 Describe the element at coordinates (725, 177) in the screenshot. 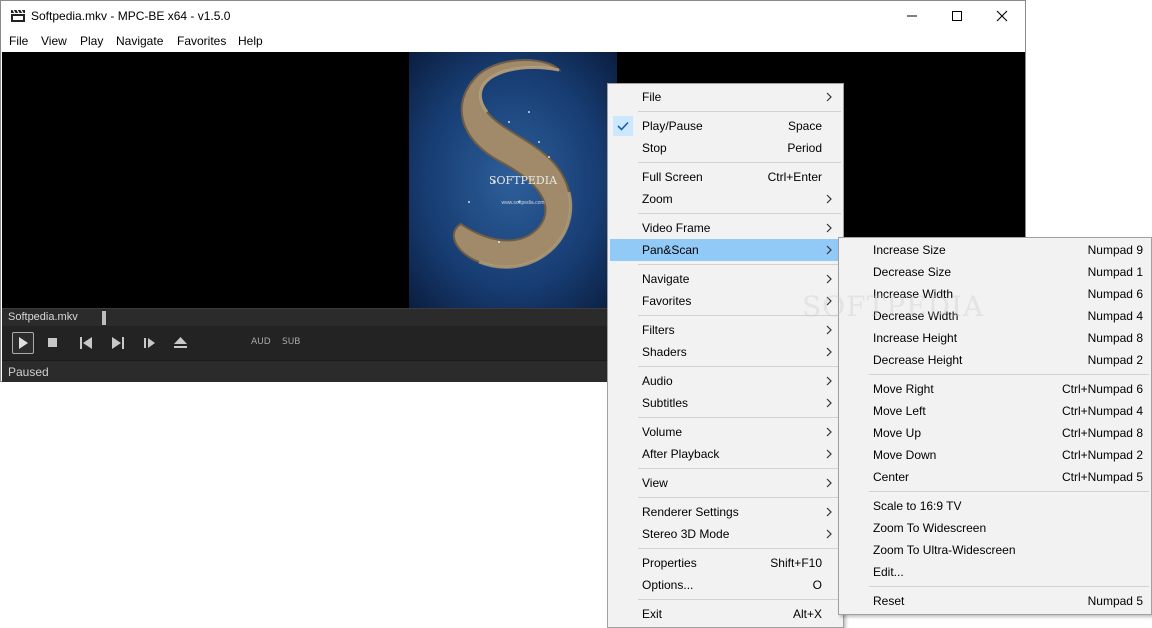

I see `context-menu-item-full-screen: Full Screen Ctrl+Enter` at that location.